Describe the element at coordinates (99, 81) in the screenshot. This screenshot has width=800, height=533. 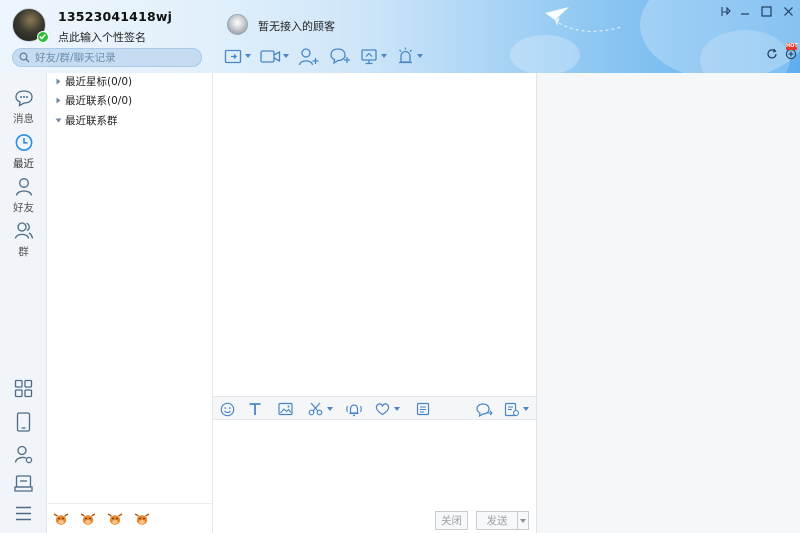
I see `group-label: 最近星标(0/0)` at that location.